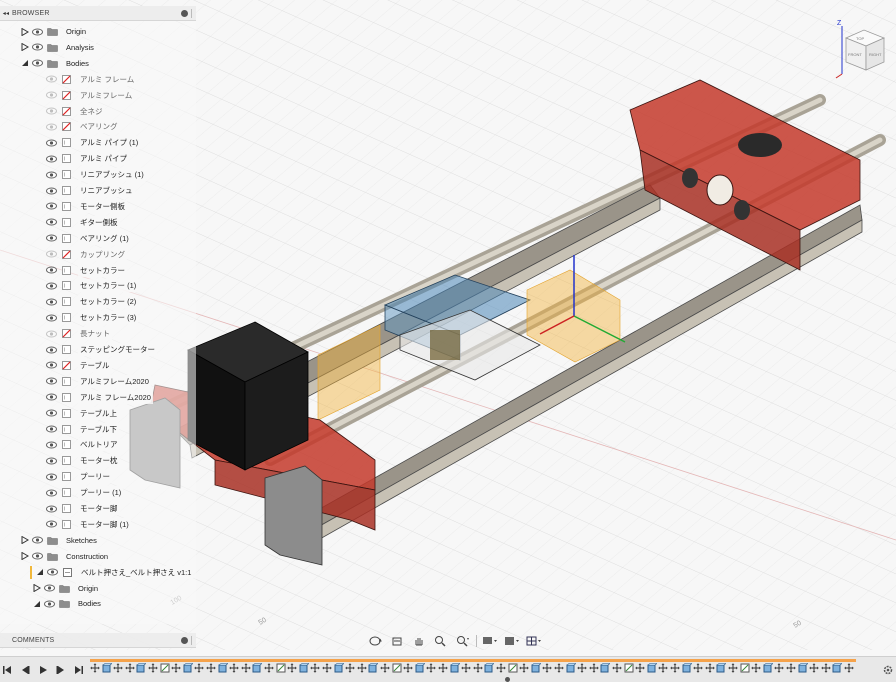 Image resolution: width=896 pixels, height=682 pixels. I want to click on previous-step-button, so click(25, 670).